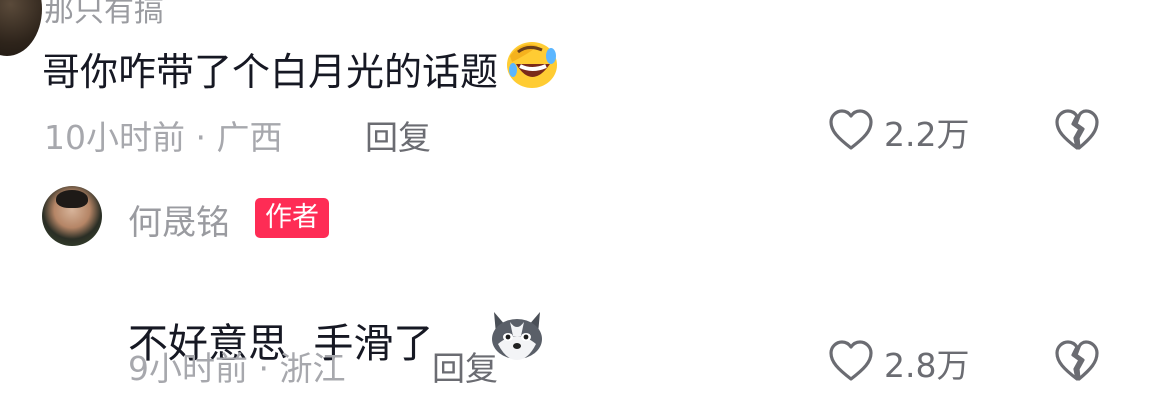  Describe the element at coordinates (179, 219) in the screenshot. I see `author-username: 何晟铭` at that location.